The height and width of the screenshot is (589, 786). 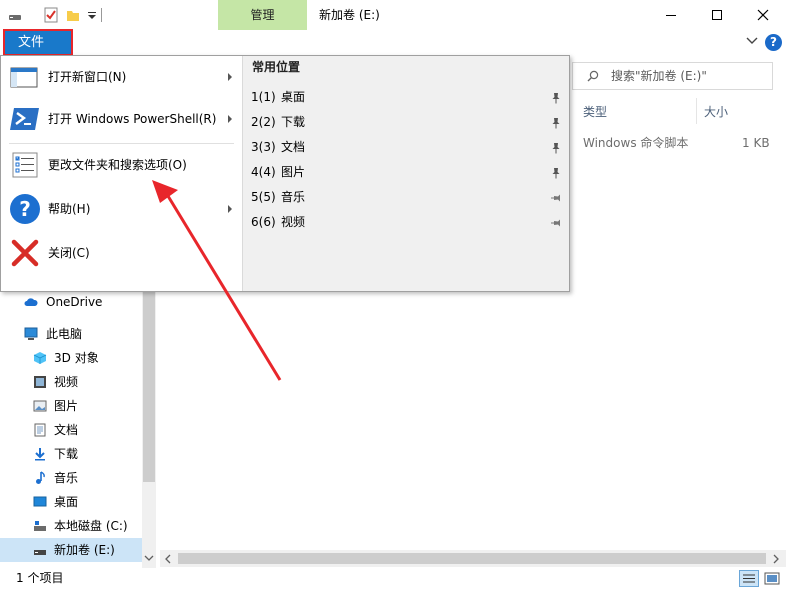 I want to click on scroll-right-icon, so click(x=776, y=559).